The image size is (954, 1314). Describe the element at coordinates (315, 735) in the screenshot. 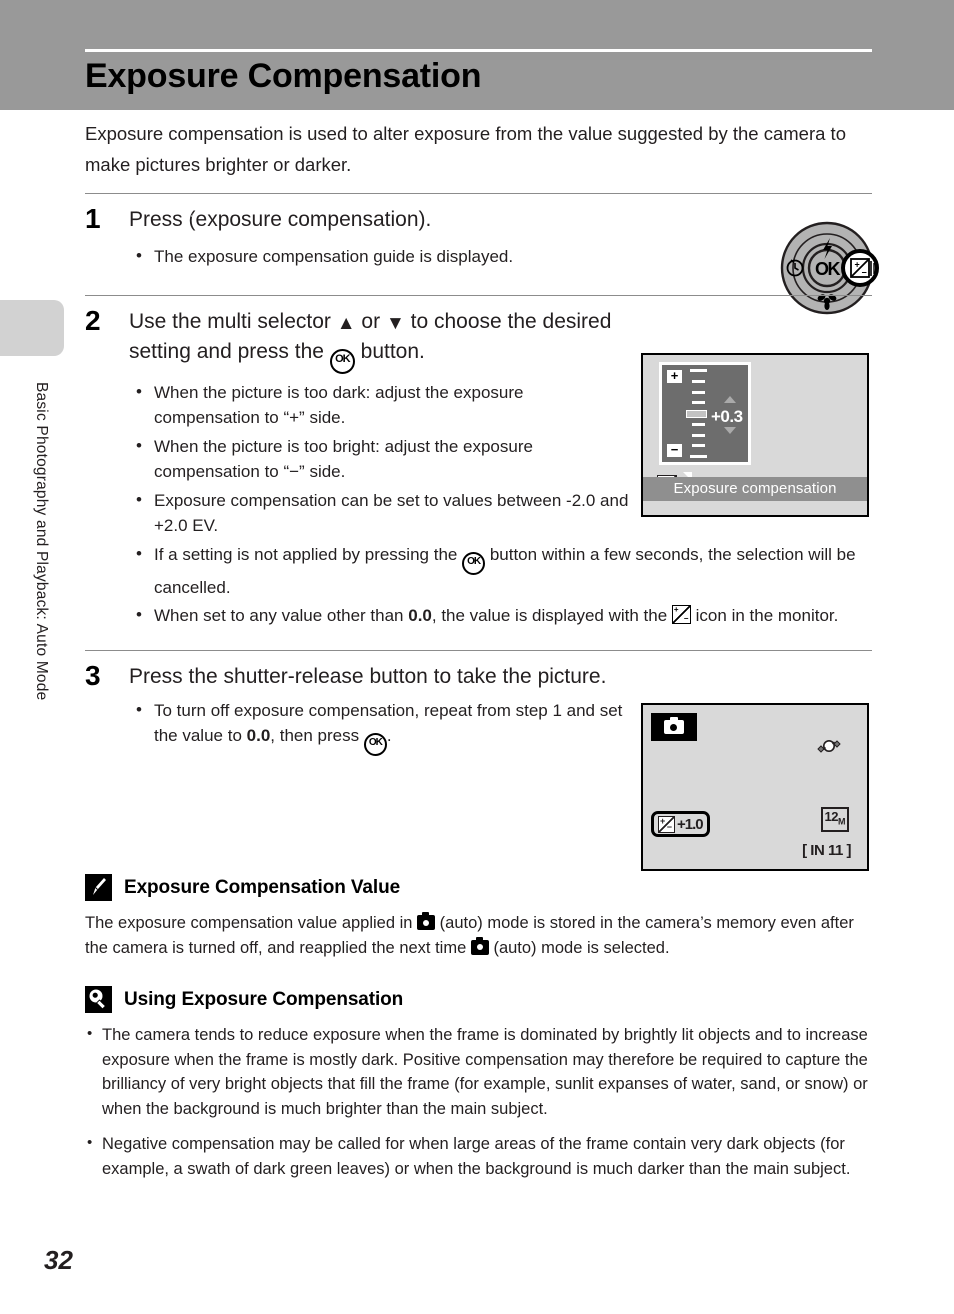

I see `bullet-3-mid: , then press` at that location.